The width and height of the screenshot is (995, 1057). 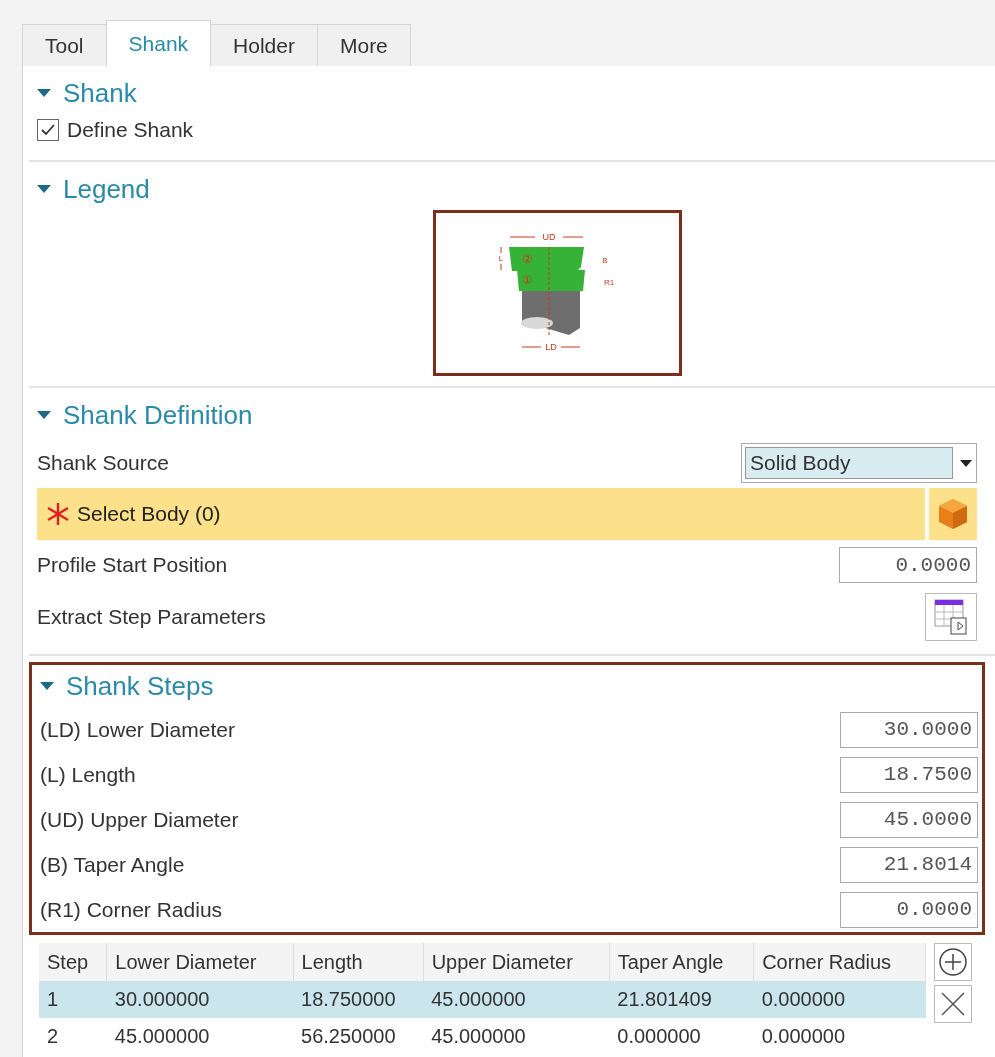 I want to click on step-number: ①, so click(x=527, y=280).